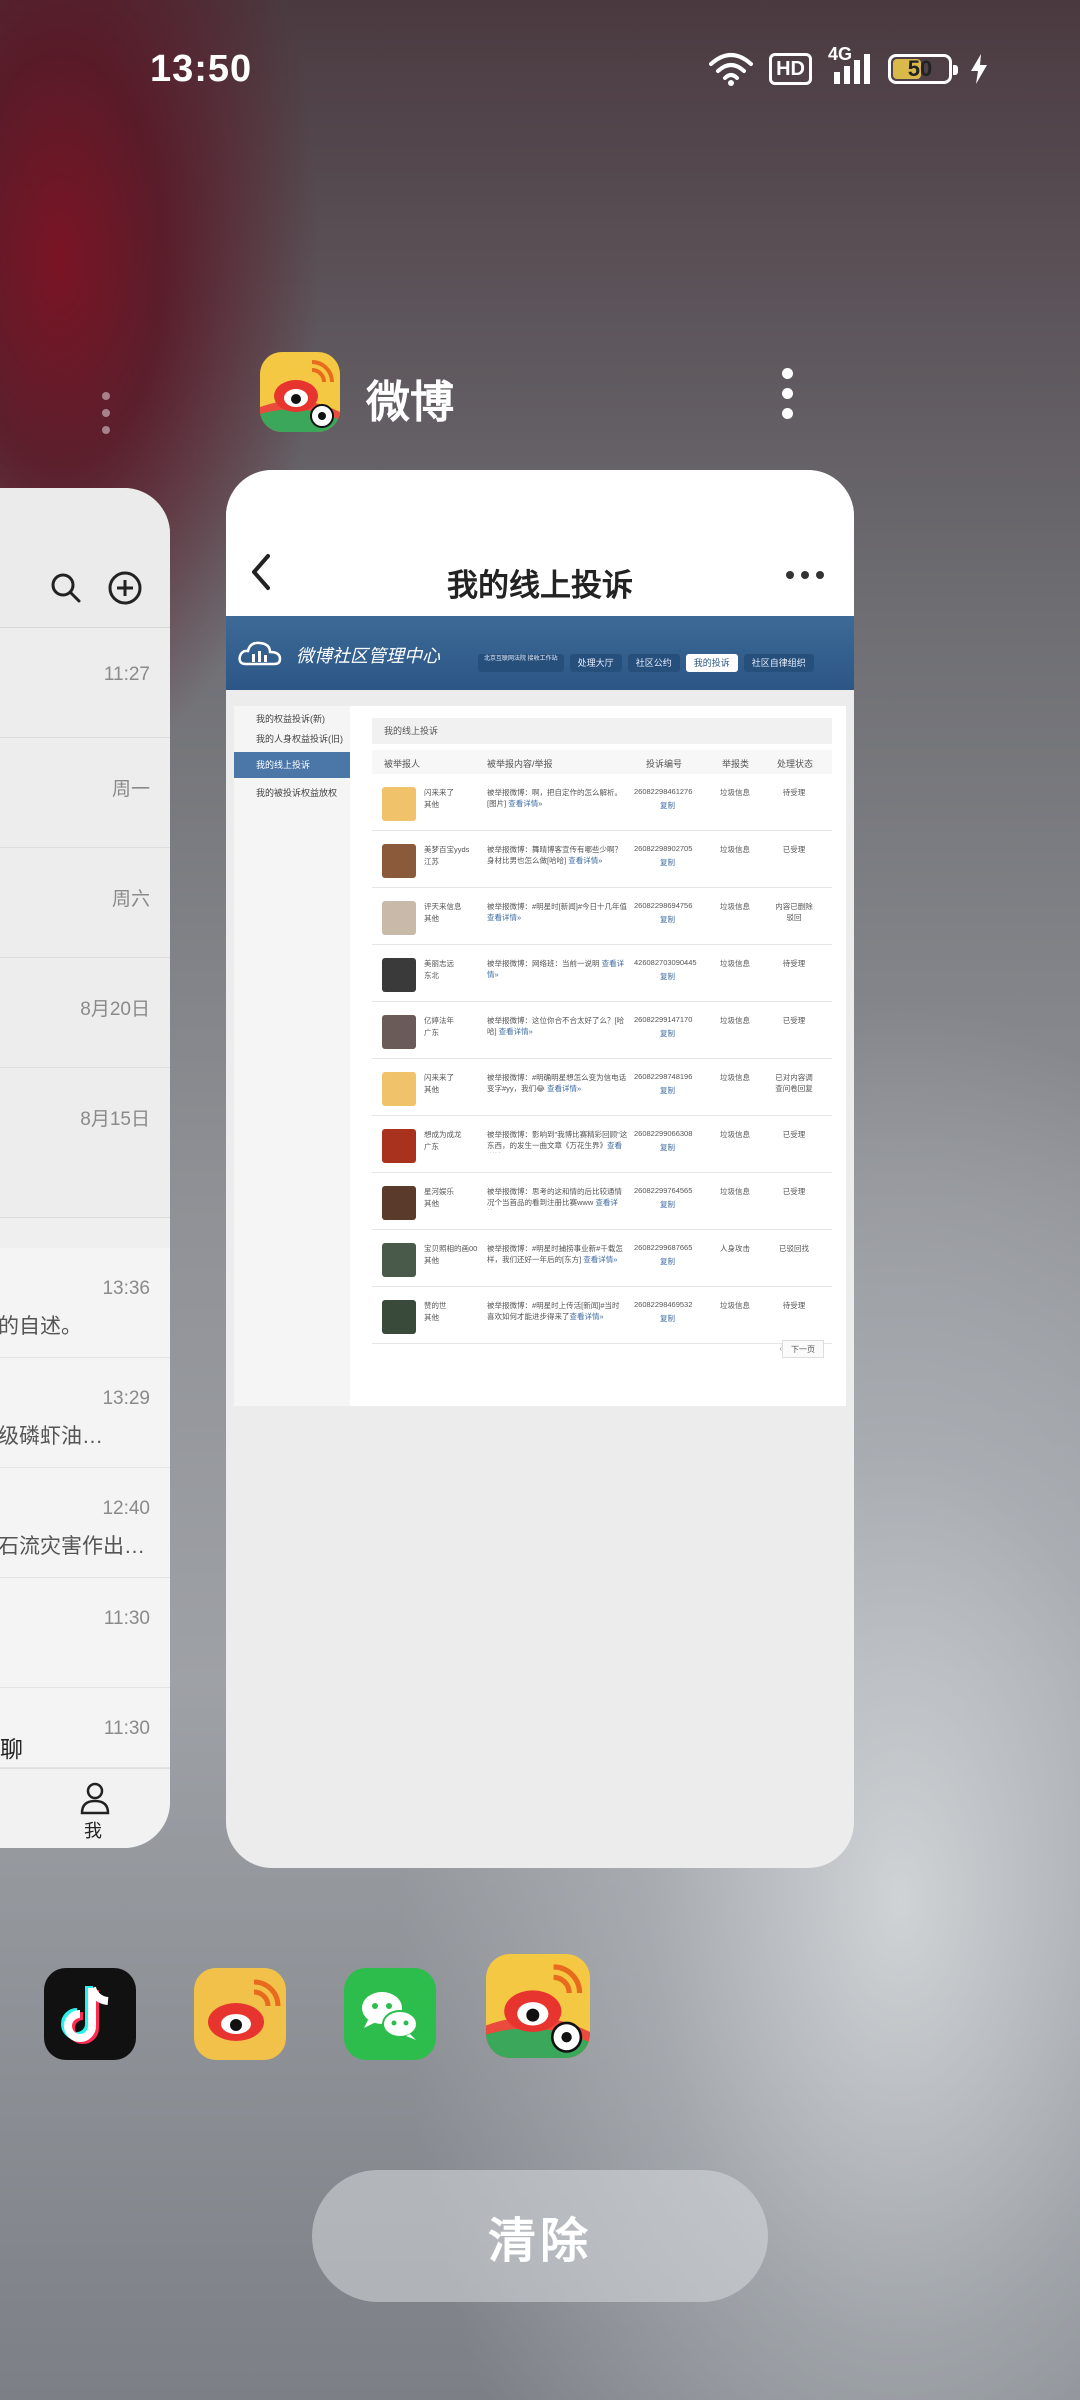 The height and width of the screenshot is (2400, 1080). I want to click on reported-user-name: 赞的世, so click(435, 1305).